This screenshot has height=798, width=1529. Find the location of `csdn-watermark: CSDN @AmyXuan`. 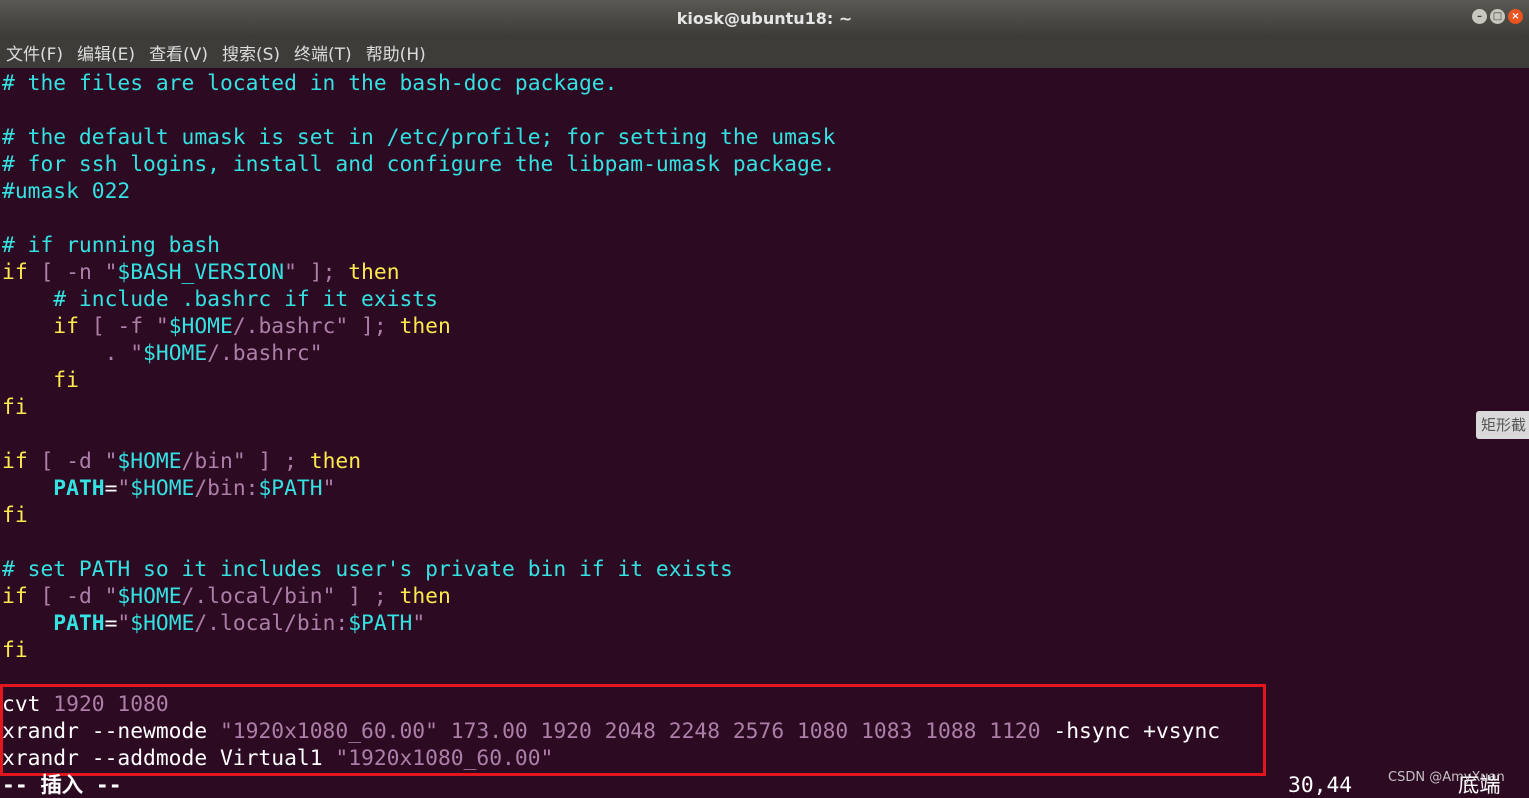

csdn-watermark: CSDN @AmyXuan is located at coordinates (1446, 777).